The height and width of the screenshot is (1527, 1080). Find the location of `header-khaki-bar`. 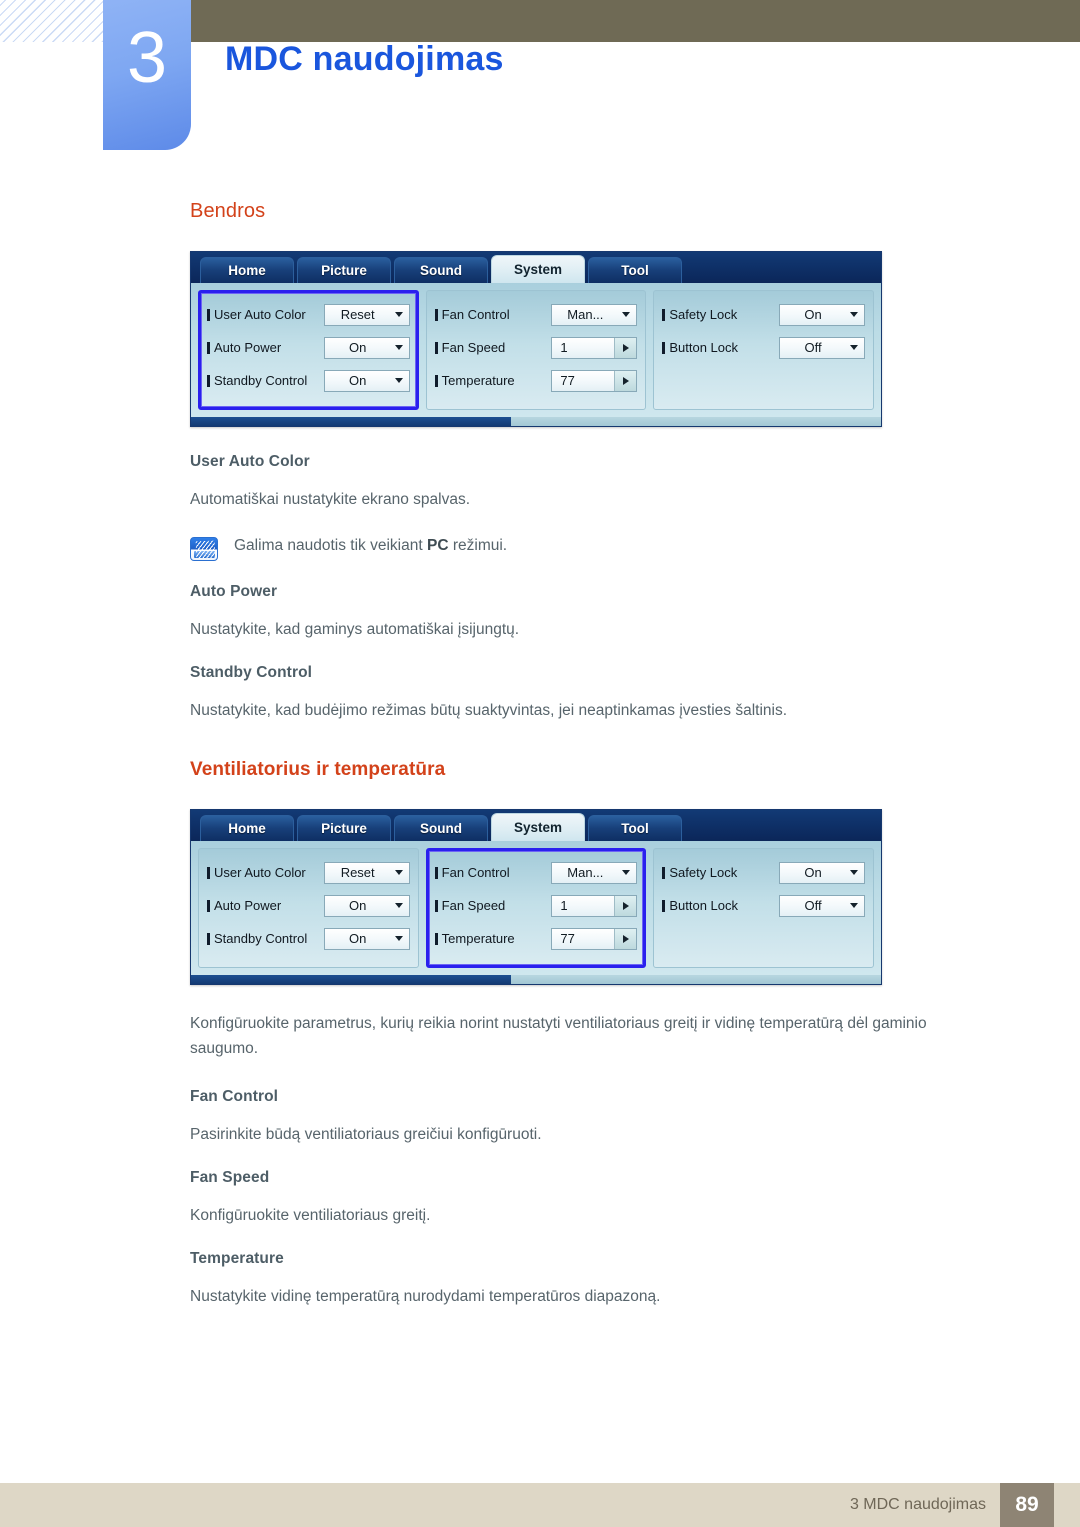

header-khaki-bar is located at coordinates (635, 21).